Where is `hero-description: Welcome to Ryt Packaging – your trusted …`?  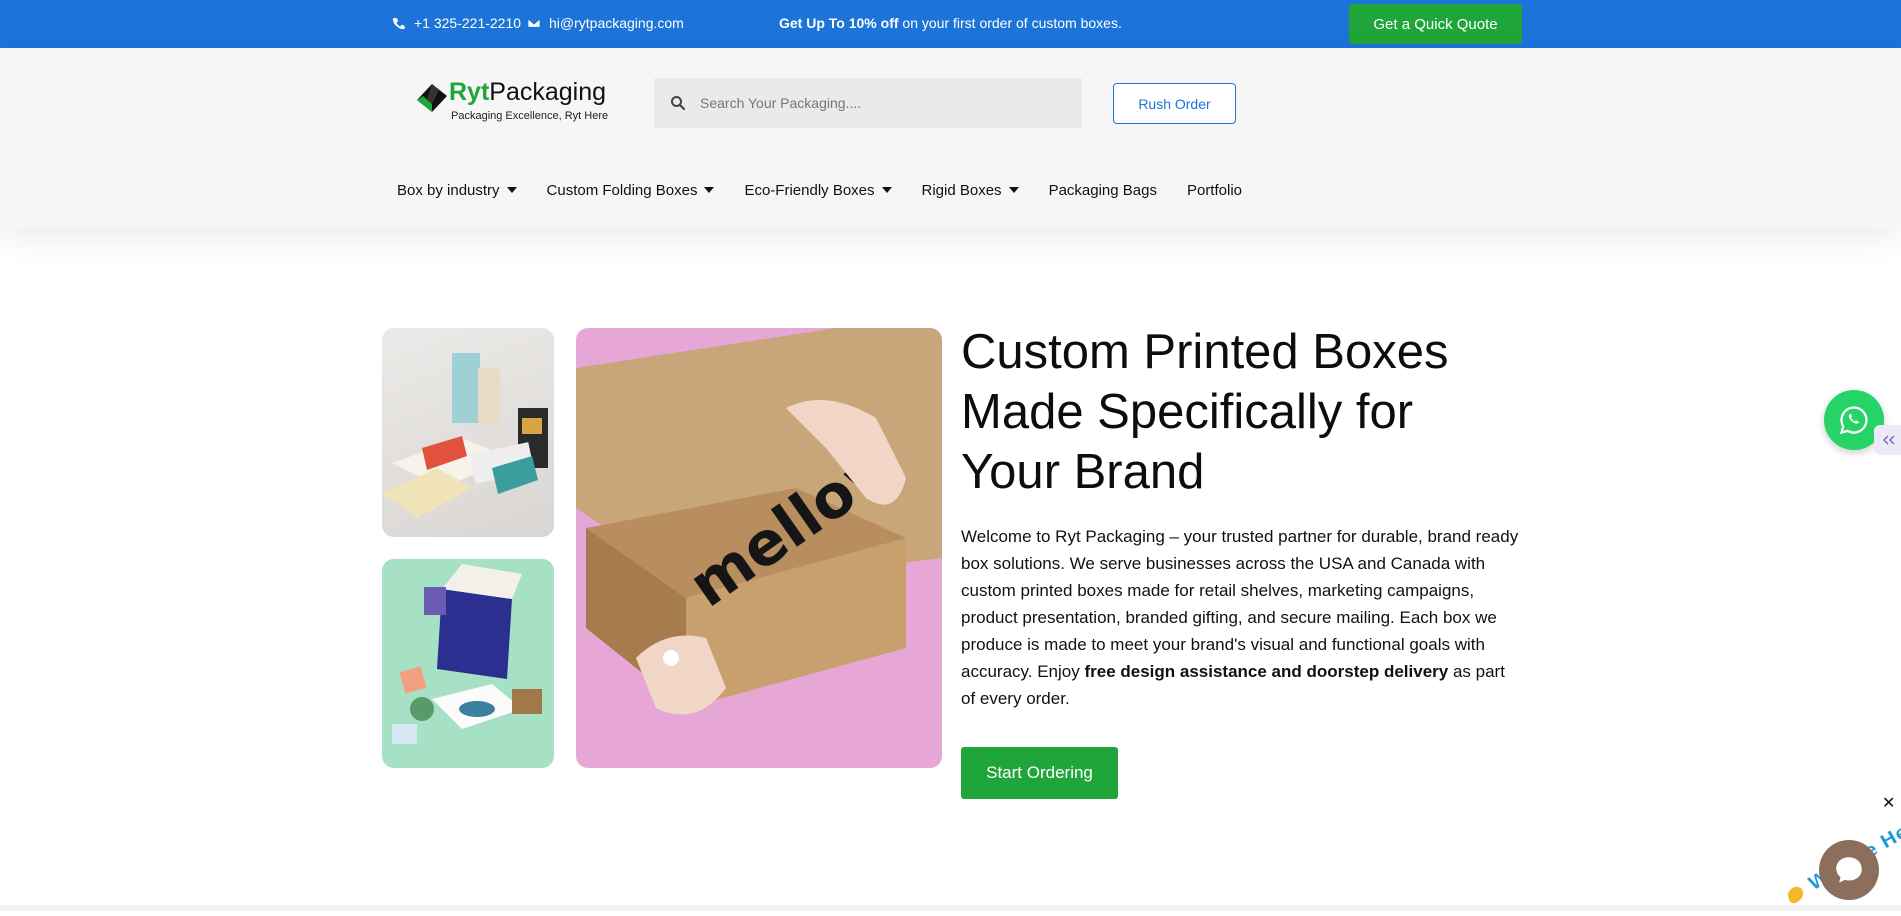 hero-description: Welcome to Ryt Packaging – your trusted … is located at coordinates (1241, 617).